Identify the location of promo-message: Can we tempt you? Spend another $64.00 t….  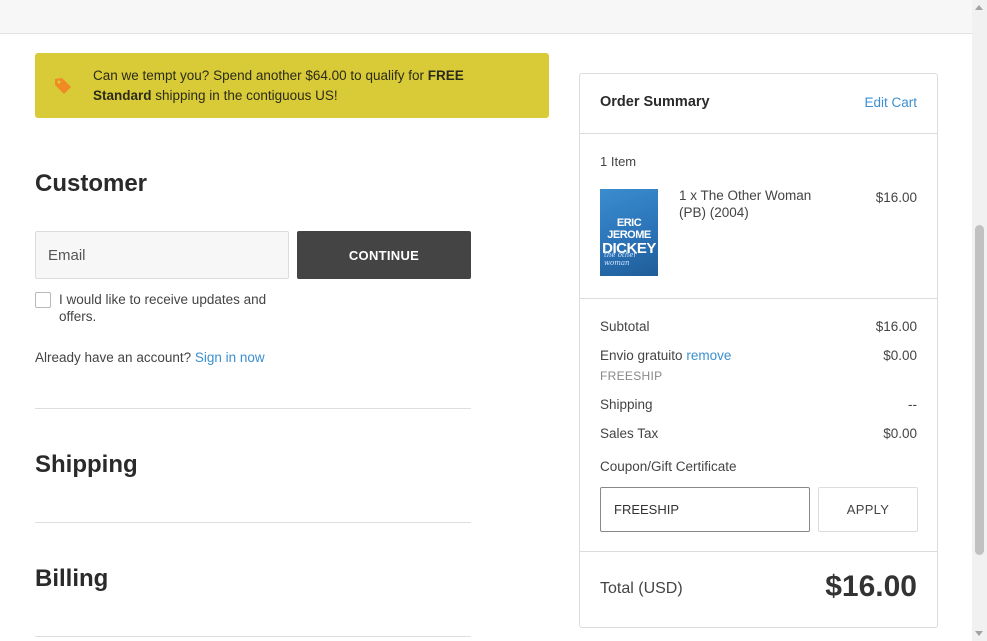
(278, 85).